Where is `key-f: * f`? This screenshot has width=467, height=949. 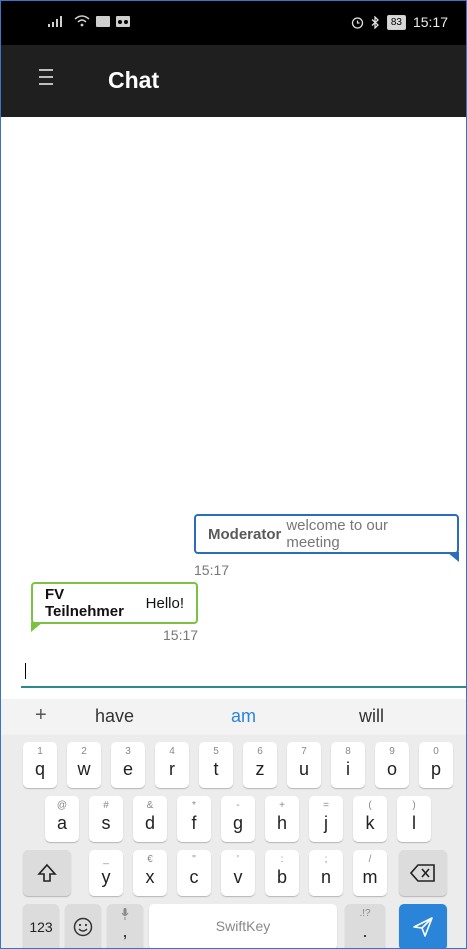 key-f: * f is located at coordinates (194, 819).